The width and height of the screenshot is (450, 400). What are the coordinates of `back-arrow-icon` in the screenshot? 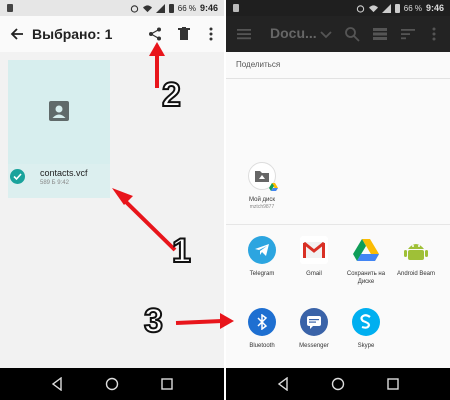 It's located at (17, 34).